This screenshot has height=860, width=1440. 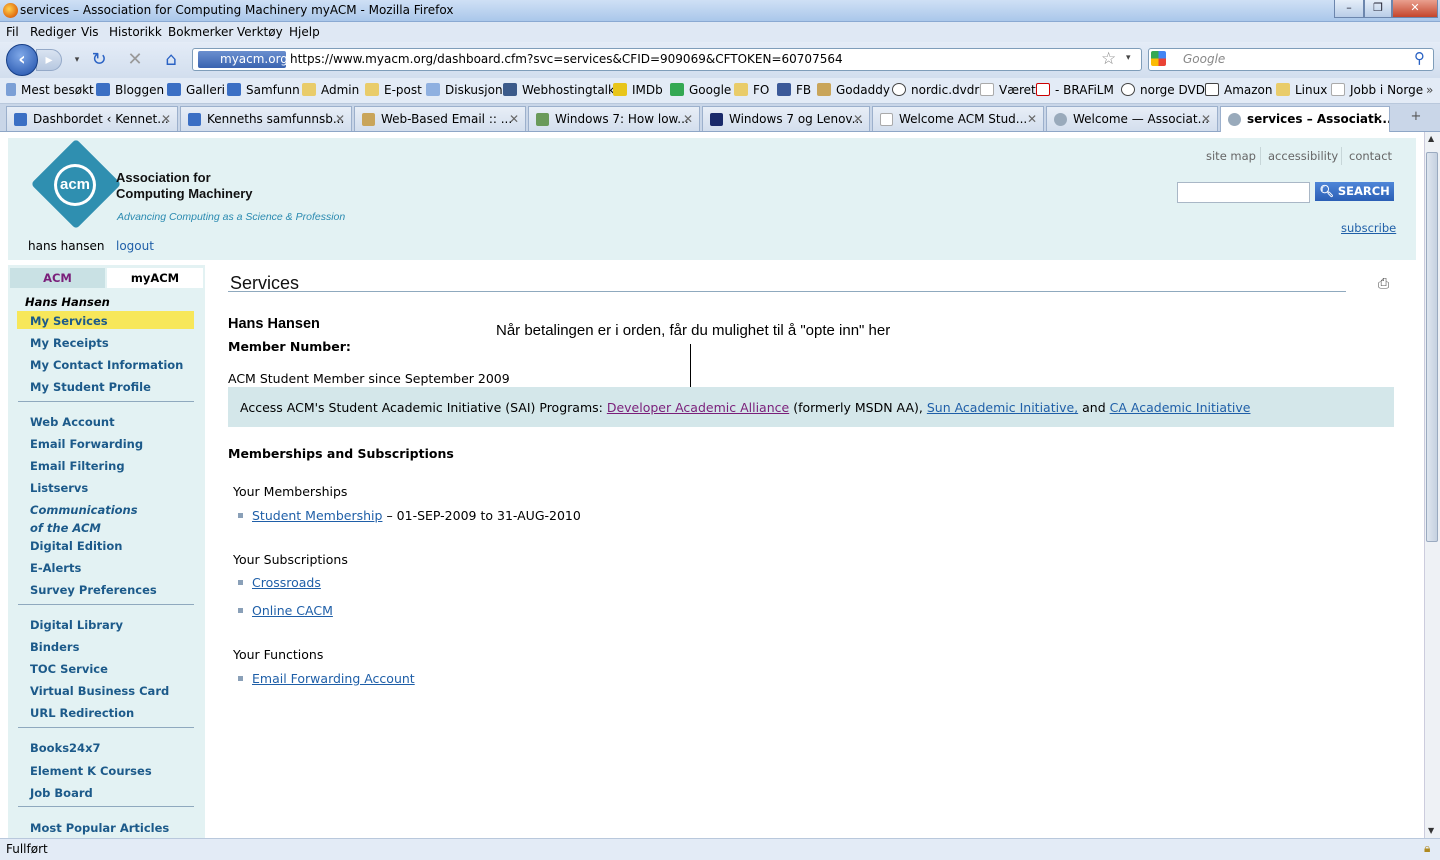 I want to click on logout-link: logout, so click(x=135, y=246).